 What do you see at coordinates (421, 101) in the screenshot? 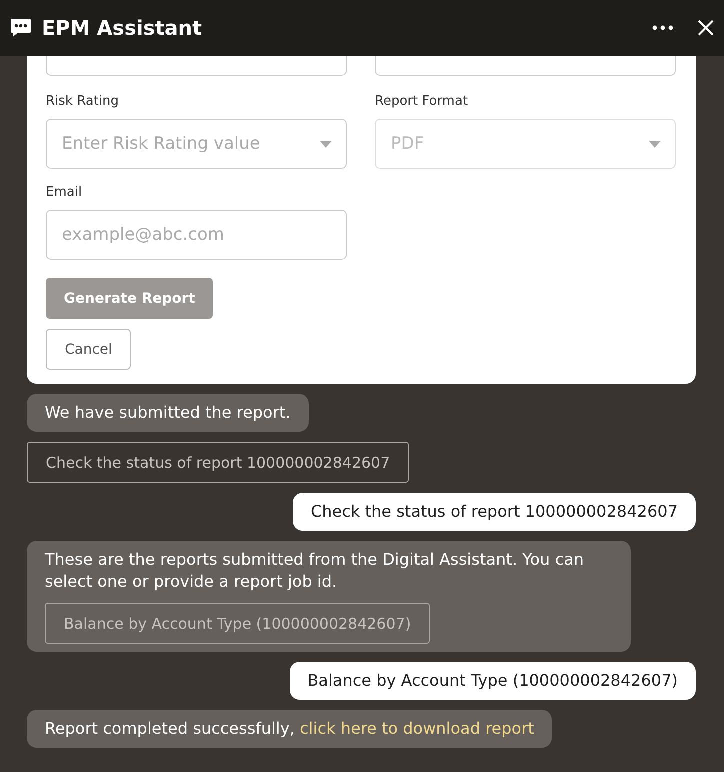
I see `field-label: Report Format` at bounding box center [421, 101].